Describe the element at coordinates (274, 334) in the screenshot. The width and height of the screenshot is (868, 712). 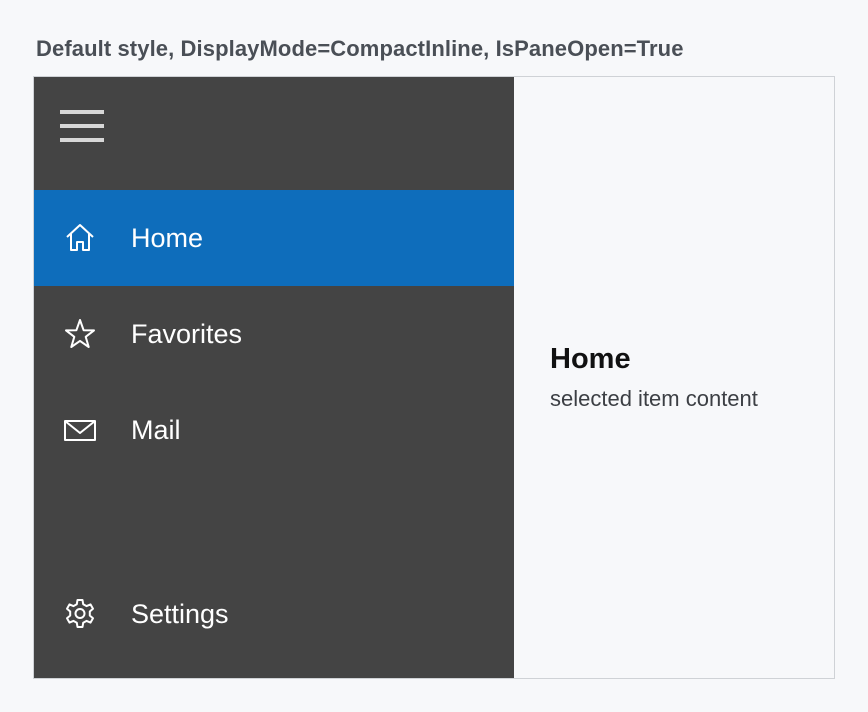
I see `nav-item-favorites: Favorites` at that location.